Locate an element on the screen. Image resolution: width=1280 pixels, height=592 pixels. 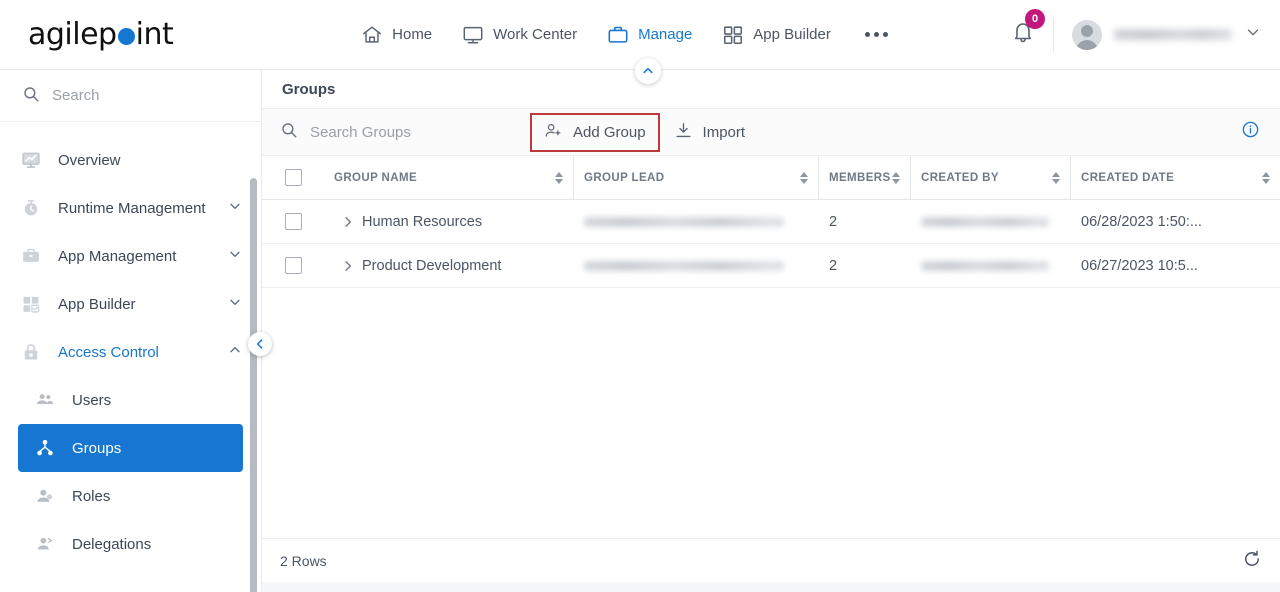
header-created-by-label: CREATED BY is located at coordinates (960, 177).